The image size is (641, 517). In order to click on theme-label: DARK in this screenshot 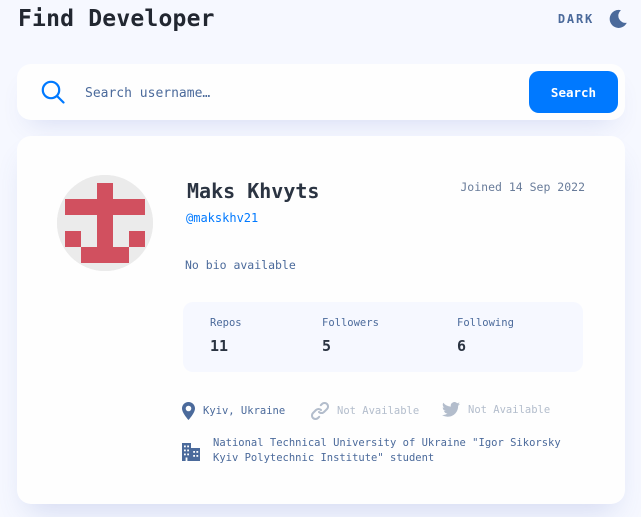, I will do `click(575, 19)`.